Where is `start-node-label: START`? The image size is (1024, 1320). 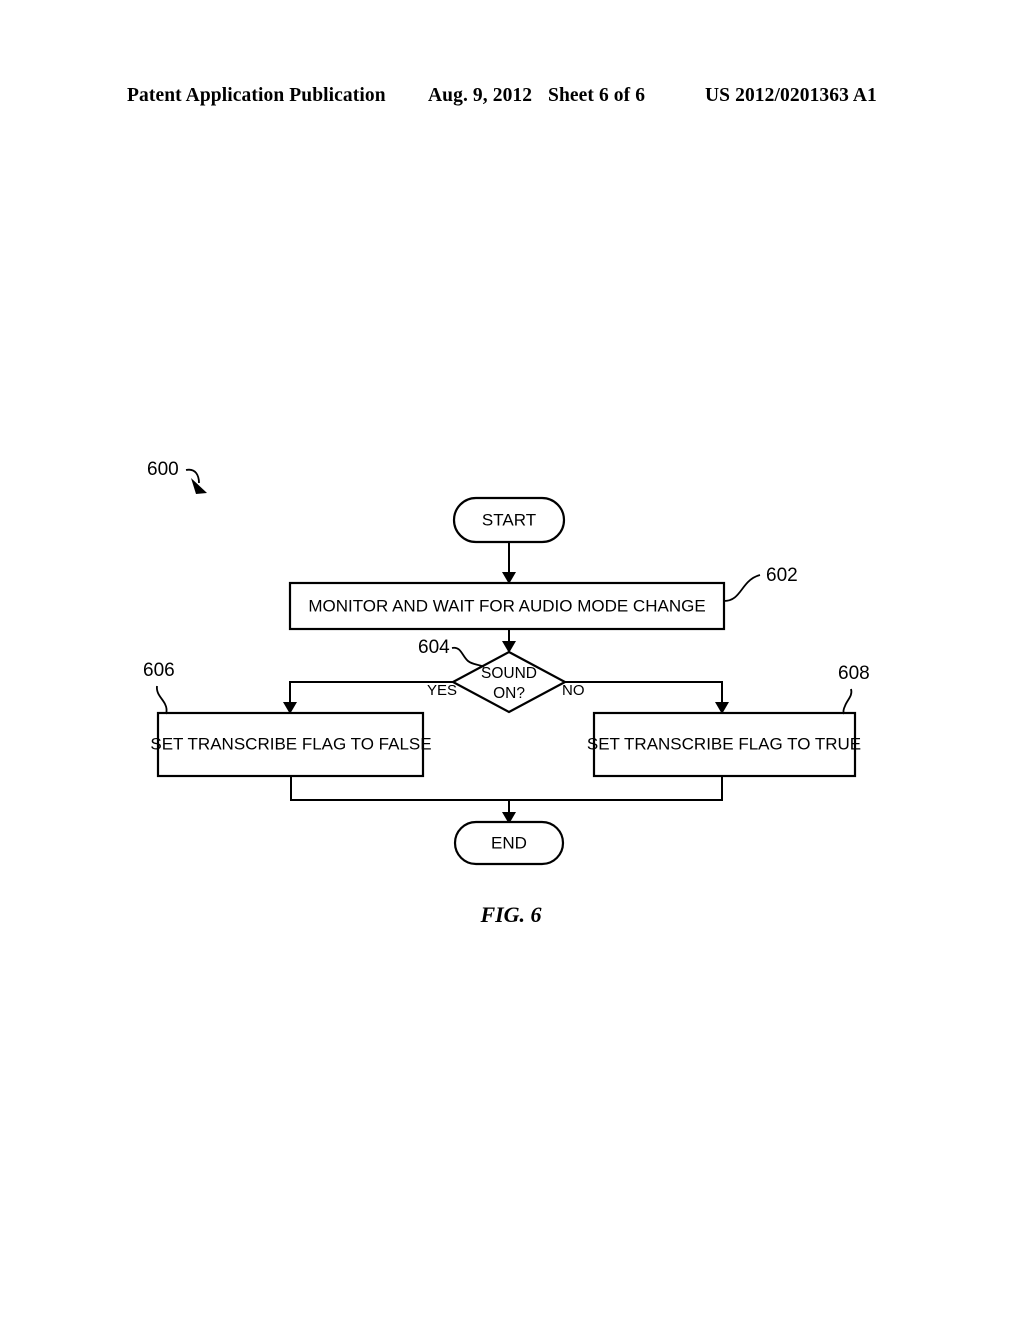
start-node-label: START is located at coordinates (509, 519).